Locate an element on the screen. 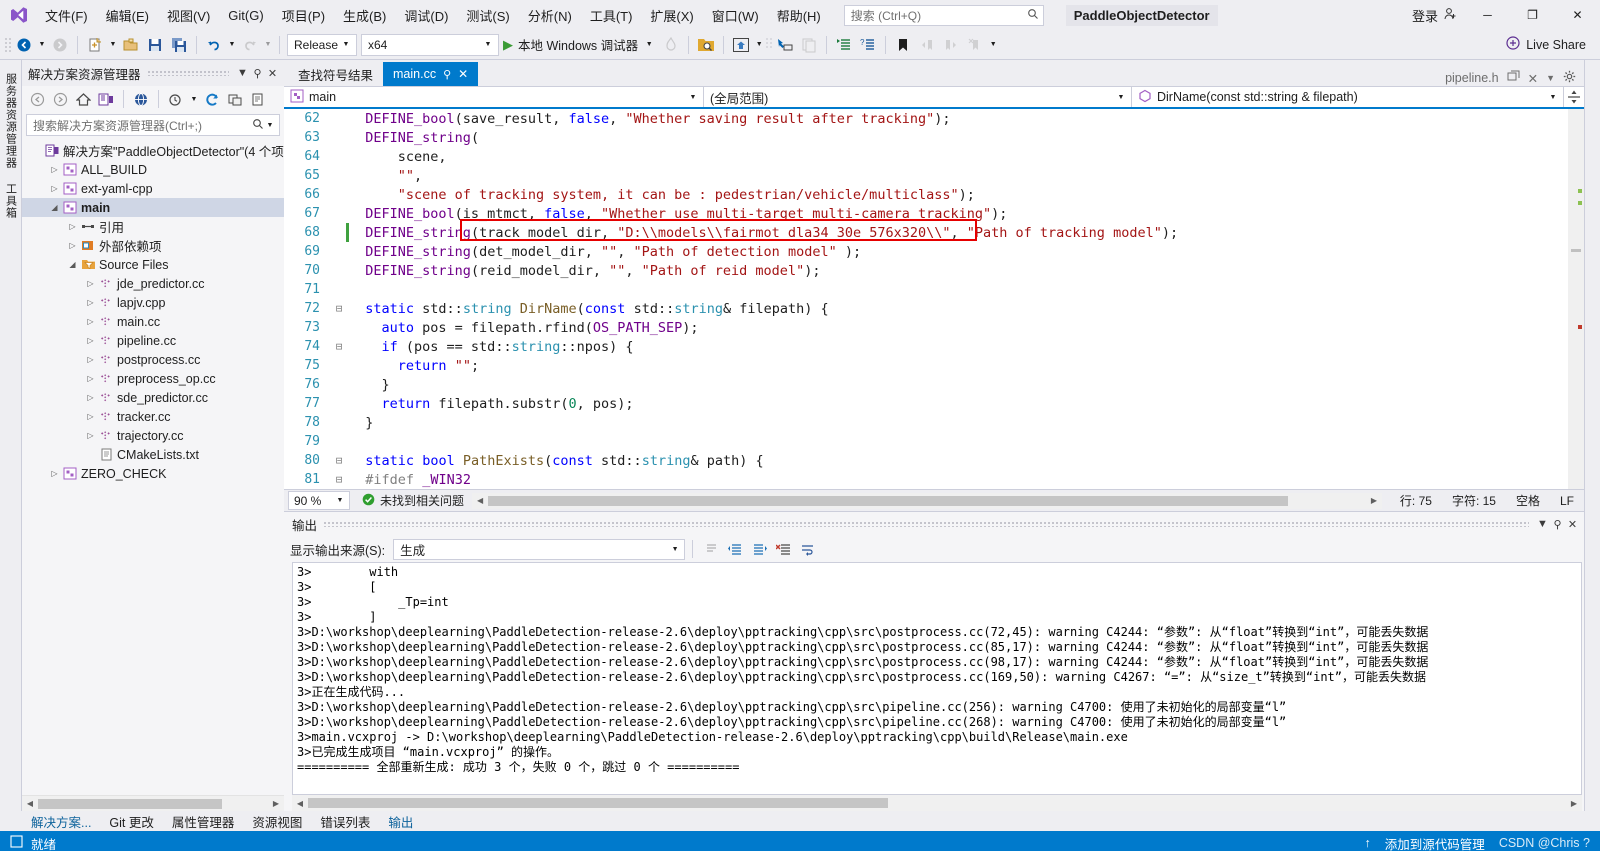 The image size is (1600, 851). tree-item: ▷ ALL_BUILD is located at coordinates (153, 169).